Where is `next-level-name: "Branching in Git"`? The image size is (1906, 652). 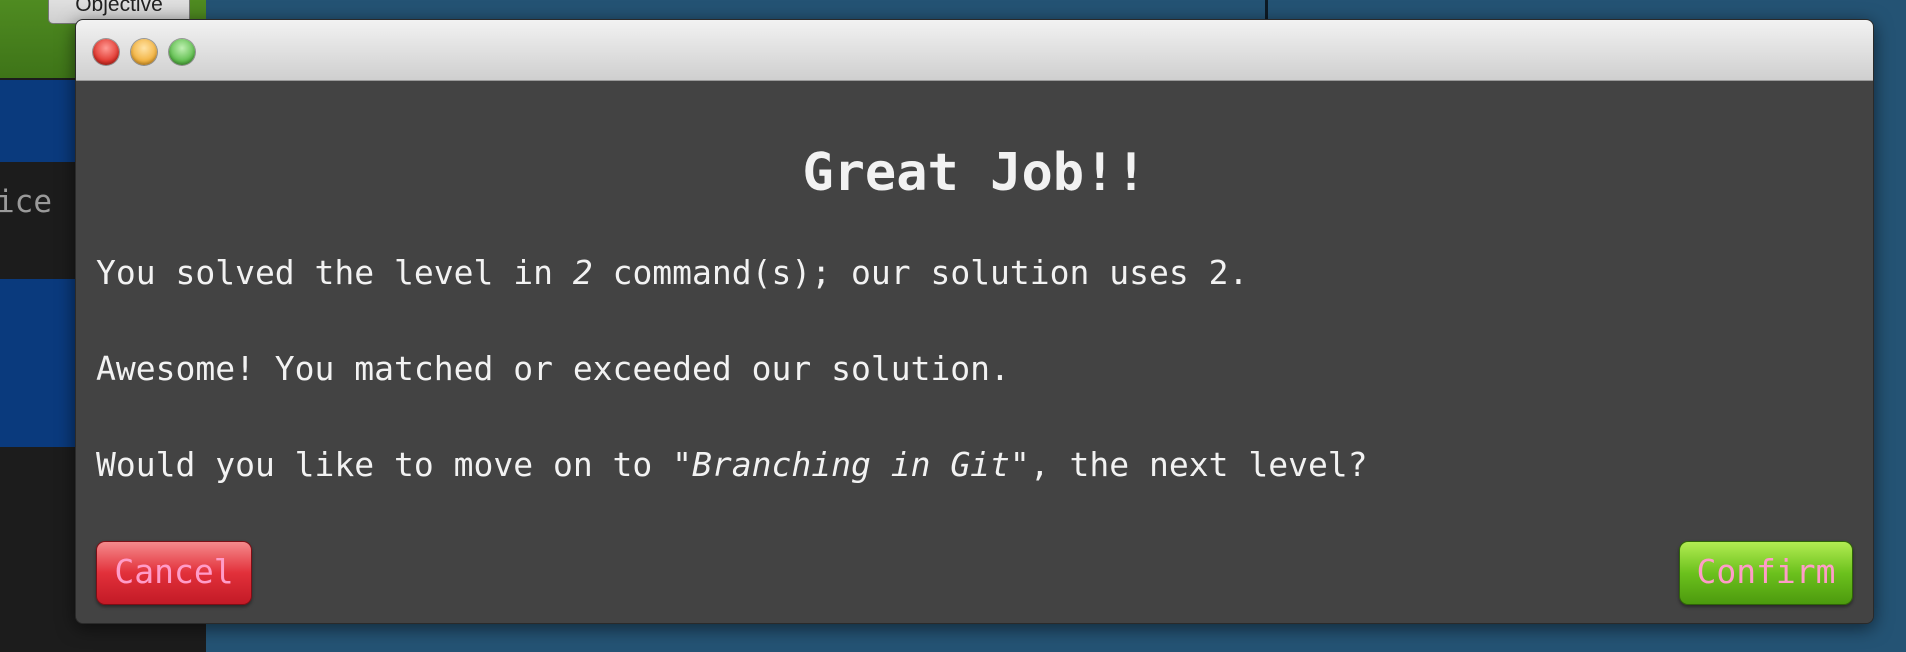
next-level-name: "Branching in Git" is located at coordinates (851, 464).